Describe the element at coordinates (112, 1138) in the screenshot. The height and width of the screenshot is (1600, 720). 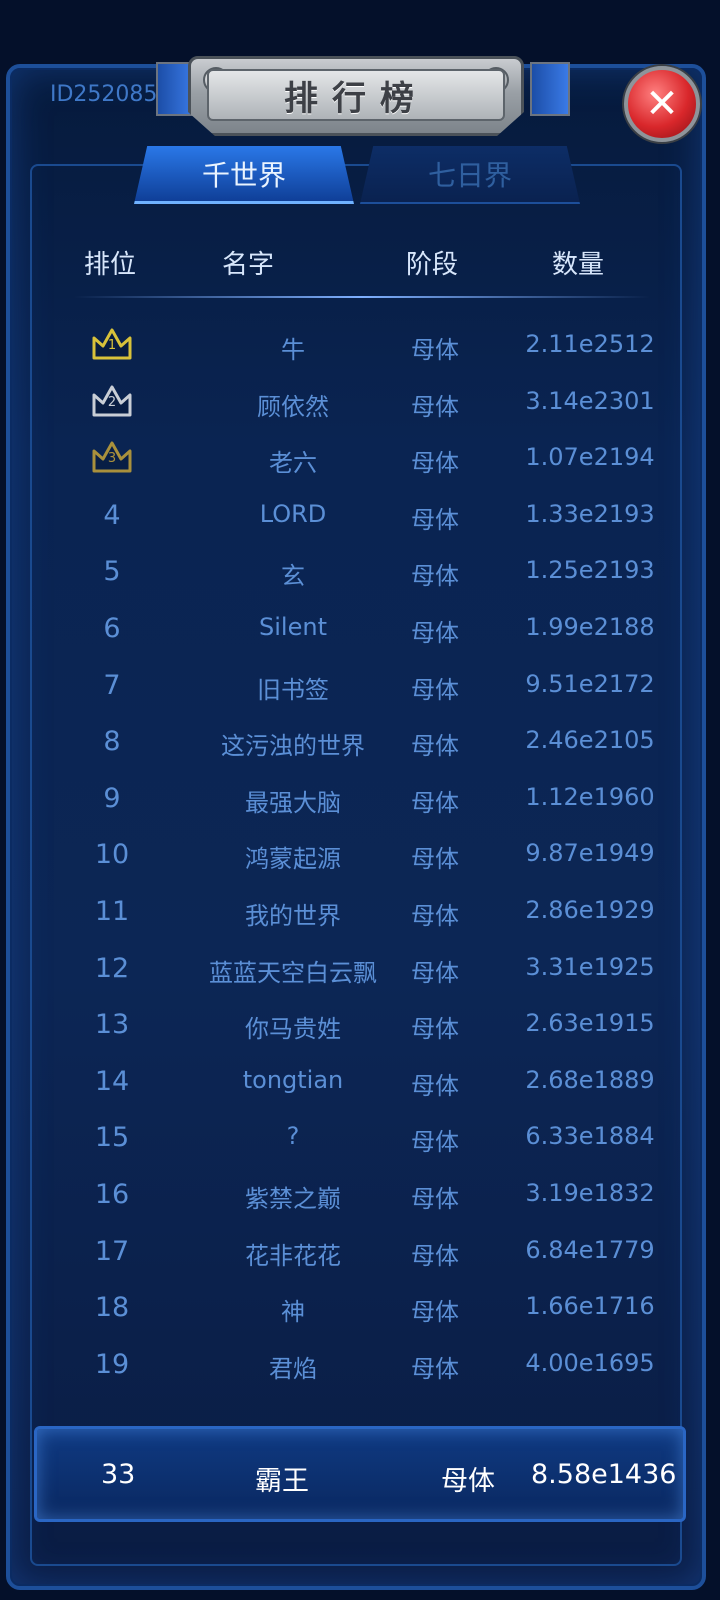
I see `rank-number: 15` at that location.